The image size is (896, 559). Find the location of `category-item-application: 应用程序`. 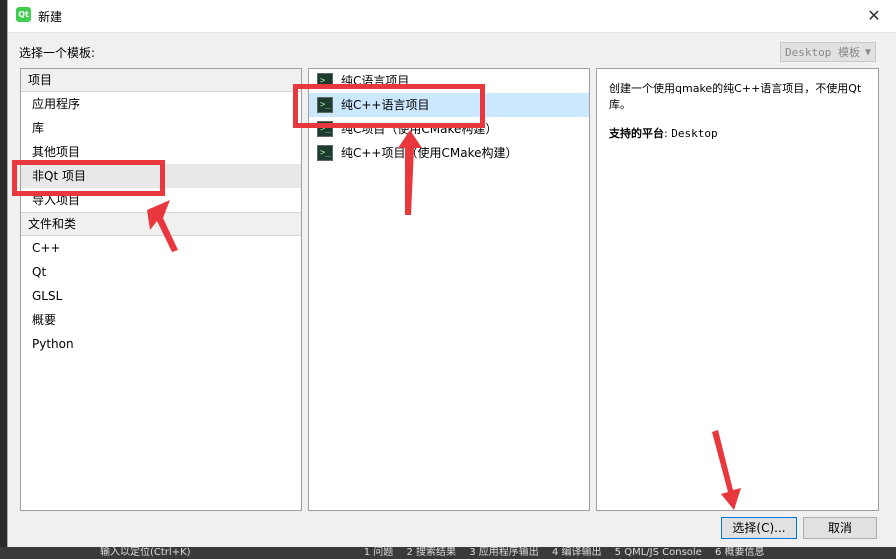

category-item-application: 应用程序 is located at coordinates (161, 104).